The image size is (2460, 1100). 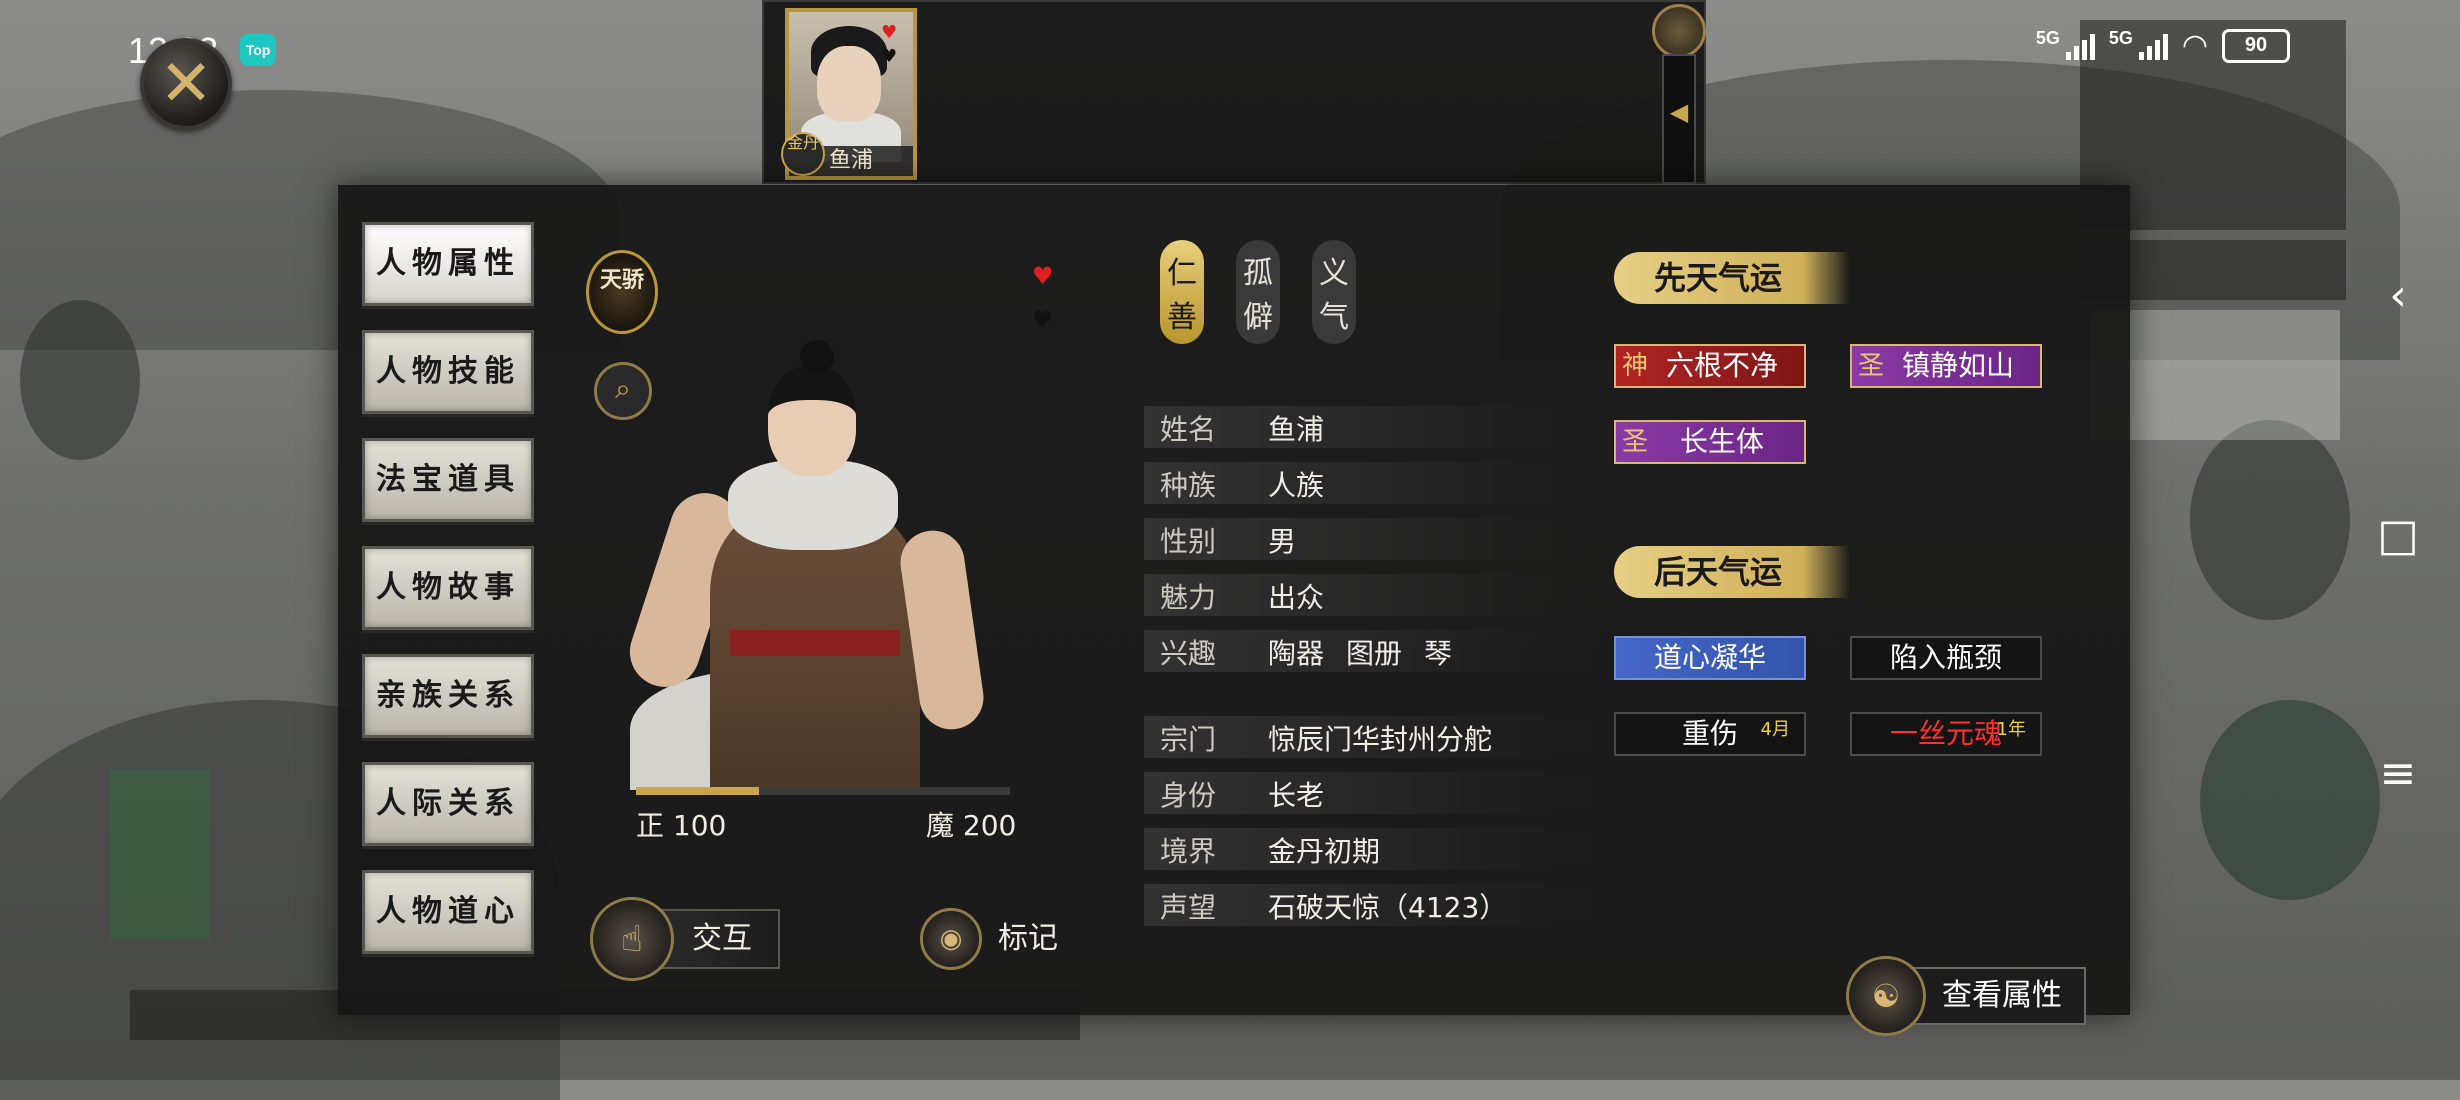 I want to click on fortune-tag: 圣镇静如山, so click(x=1946, y=366).